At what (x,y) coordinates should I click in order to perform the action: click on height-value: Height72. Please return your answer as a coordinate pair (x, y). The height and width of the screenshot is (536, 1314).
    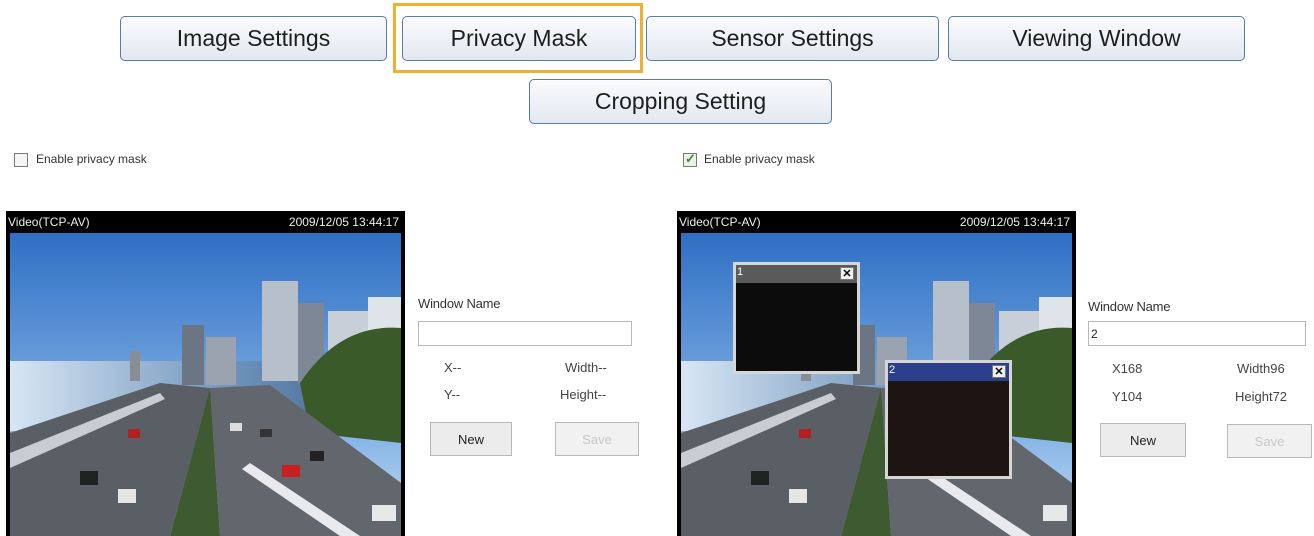
    Looking at the image, I should click on (1261, 396).